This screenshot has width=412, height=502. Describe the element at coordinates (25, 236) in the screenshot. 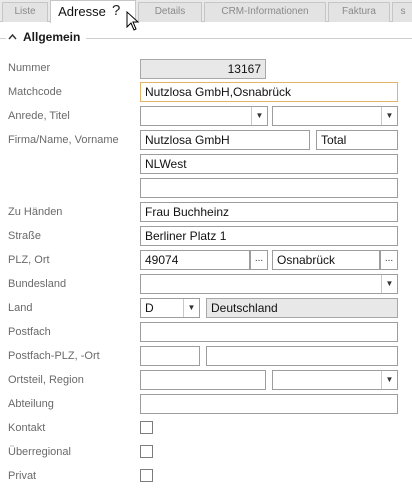

I see `label-strasse: Straße` at that location.